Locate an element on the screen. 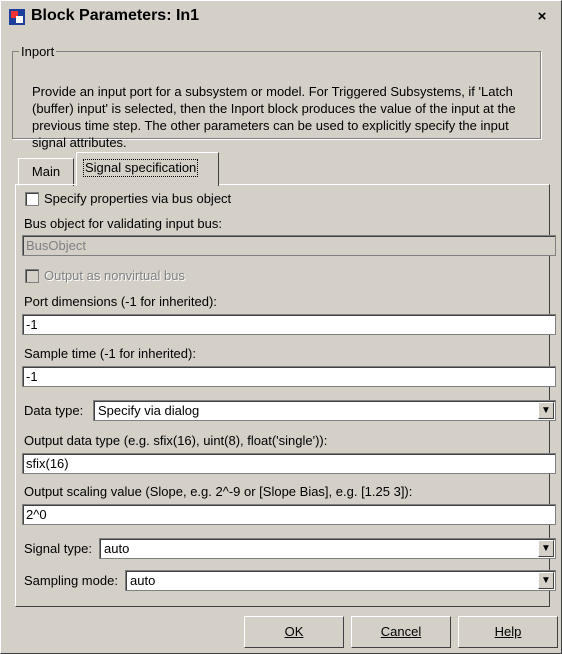  tab-signal-specification: Signal specification is located at coordinates (147, 169).